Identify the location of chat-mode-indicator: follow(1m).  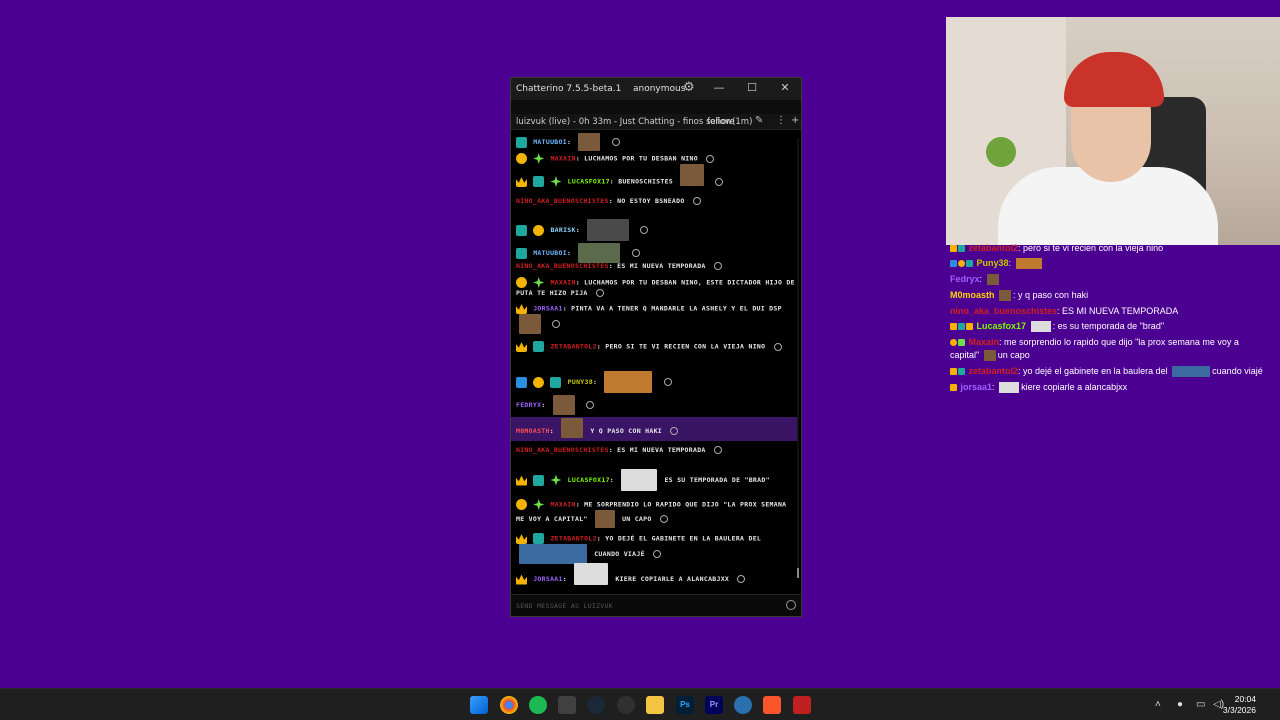
(729, 122).